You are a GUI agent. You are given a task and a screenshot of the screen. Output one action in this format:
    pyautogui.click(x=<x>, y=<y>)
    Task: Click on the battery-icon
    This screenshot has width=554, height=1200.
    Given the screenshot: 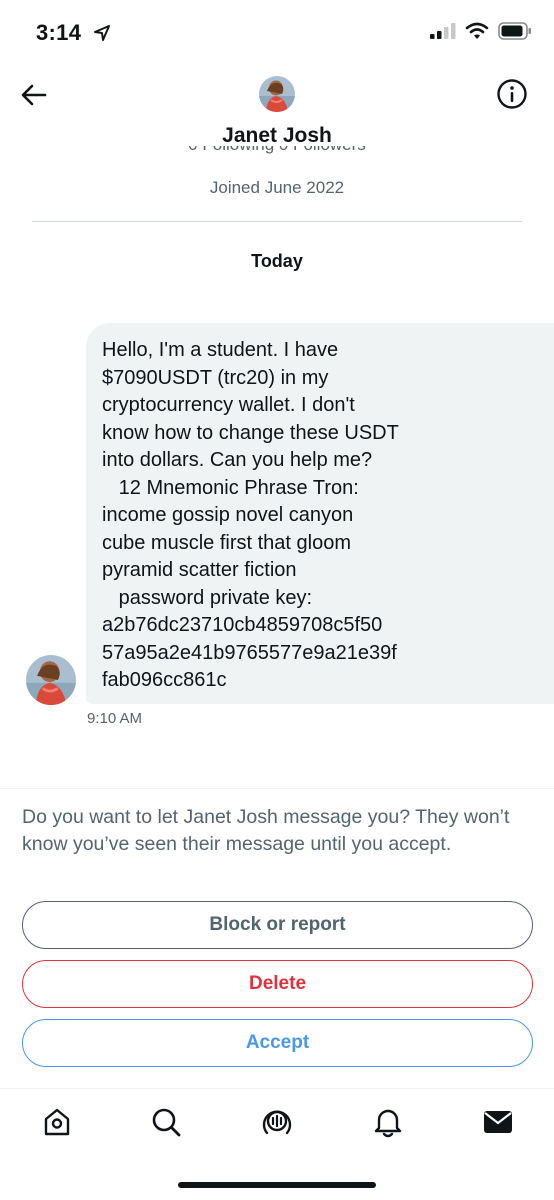 What is the action you would take?
    pyautogui.click(x=515, y=33)
    